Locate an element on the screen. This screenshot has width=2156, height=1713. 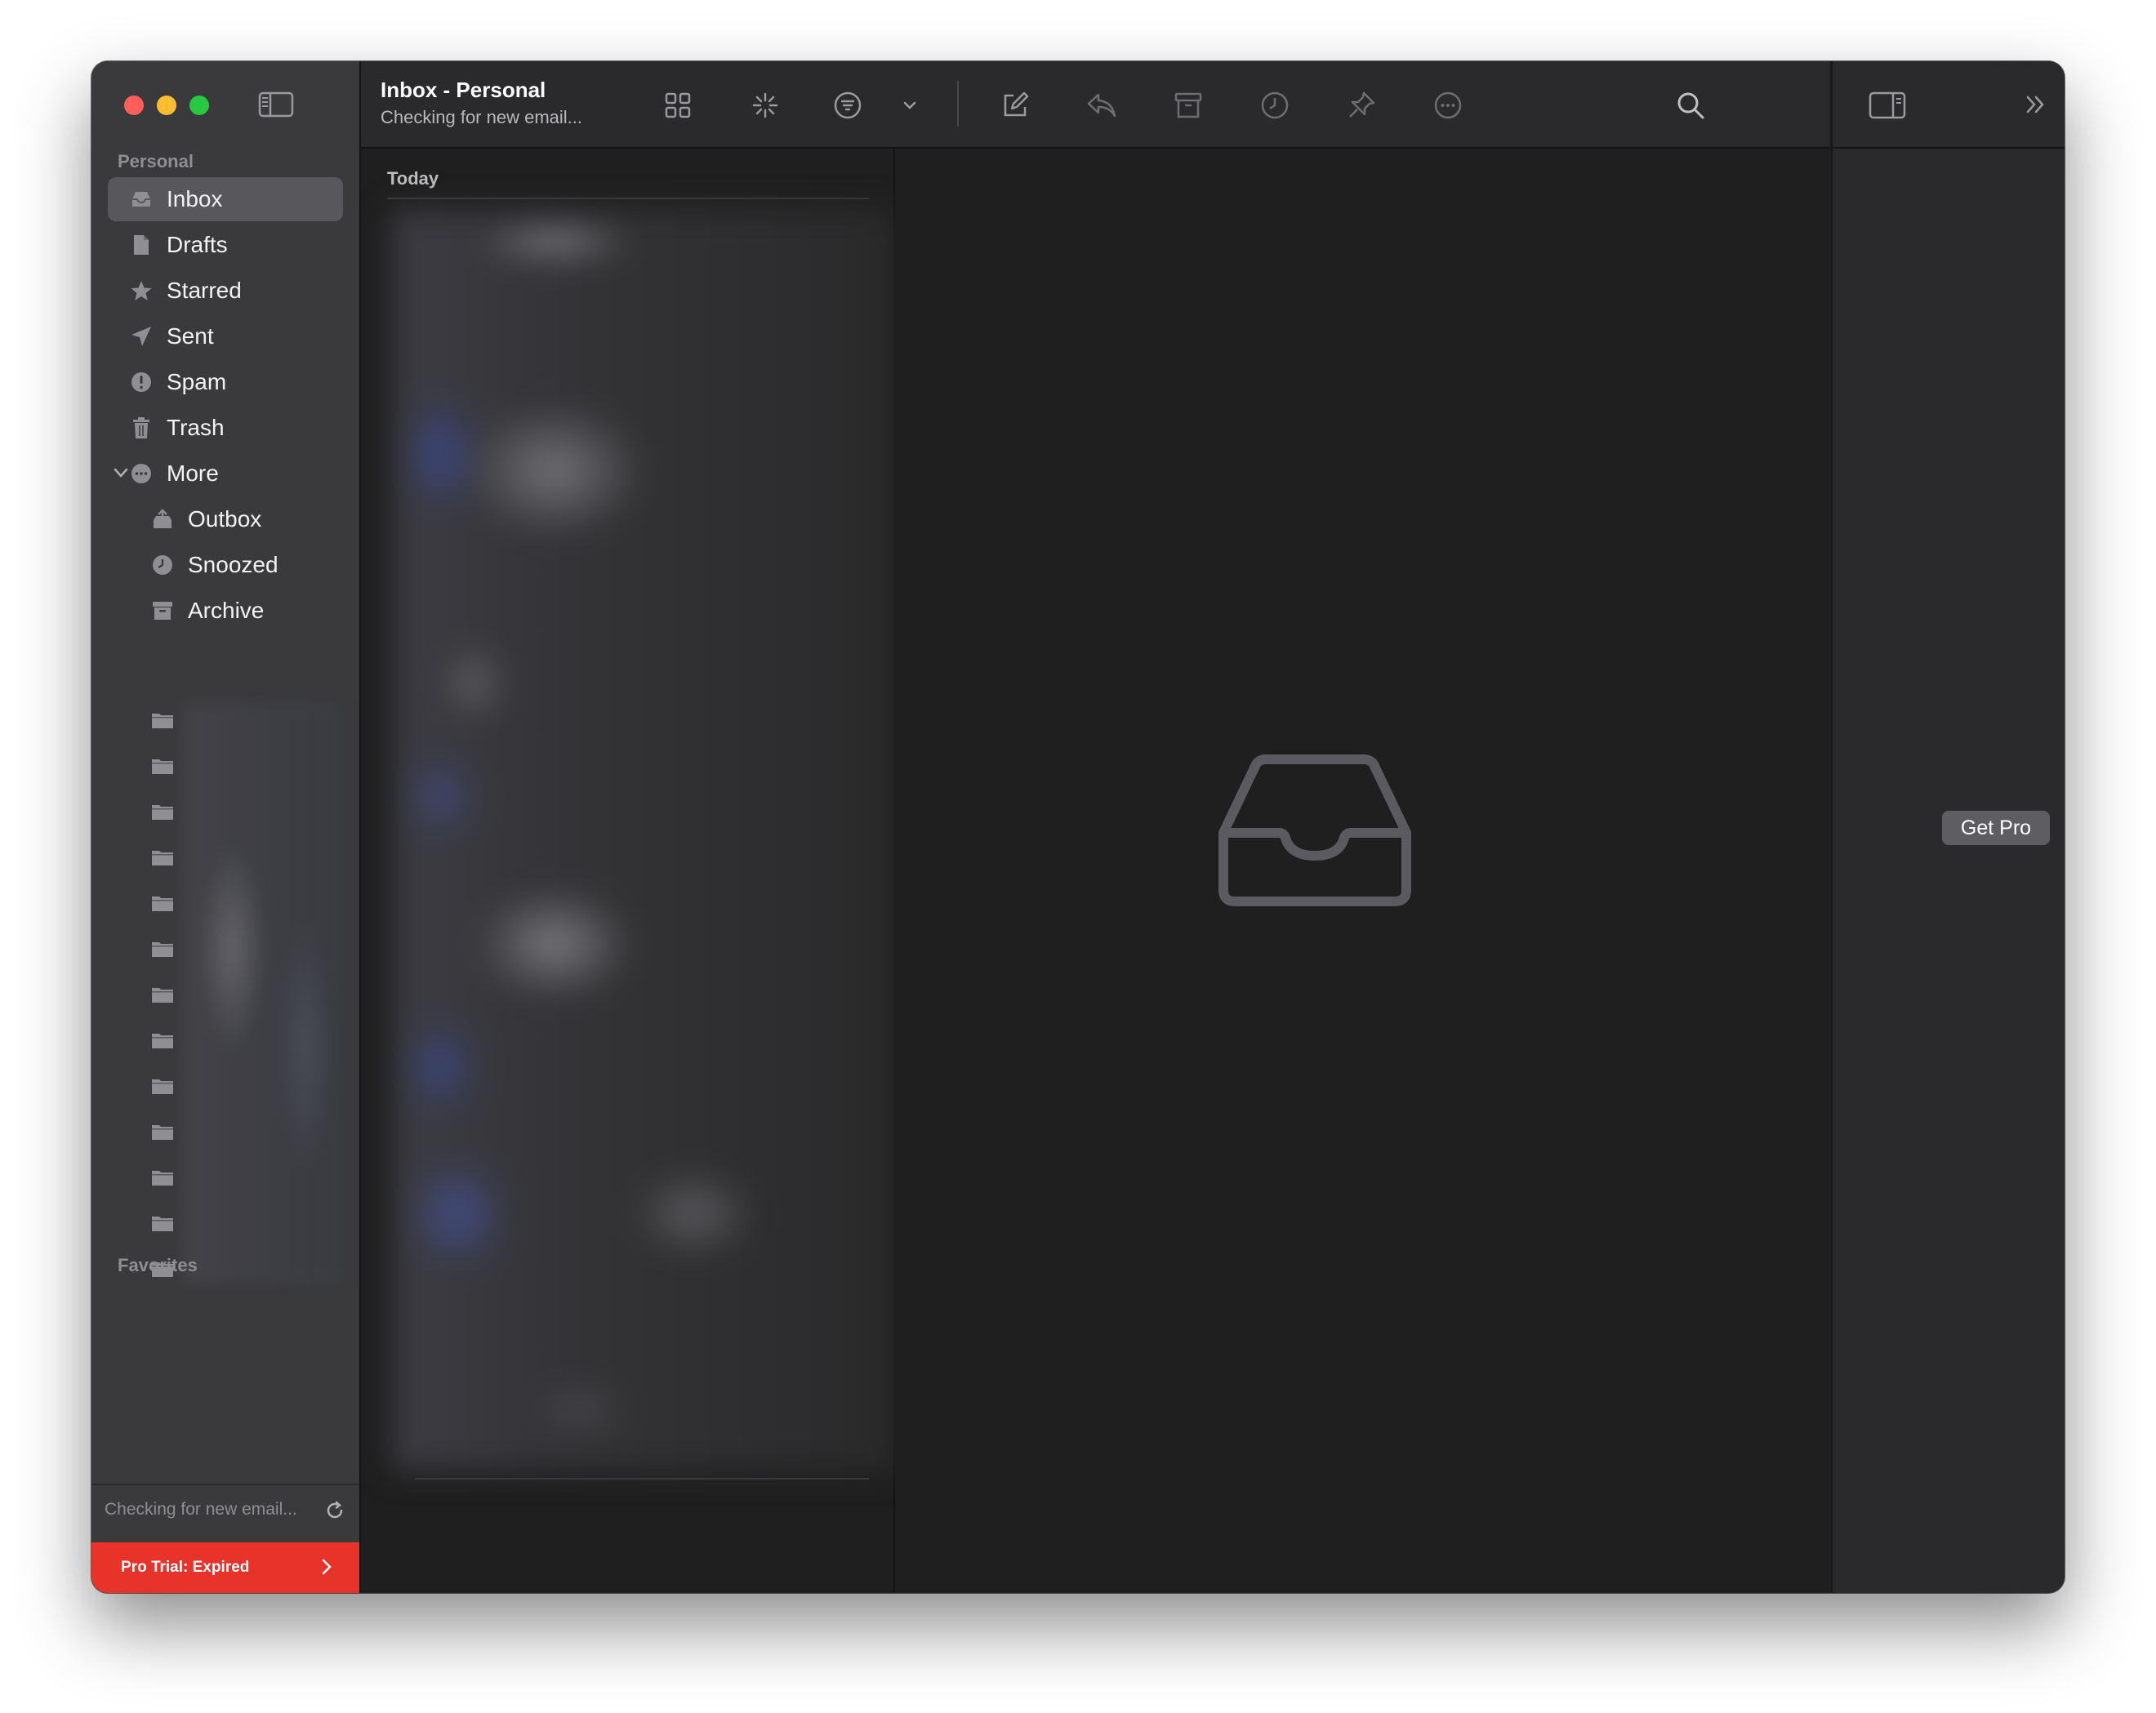
more-actions-button is located at coordinates (1448, 106).